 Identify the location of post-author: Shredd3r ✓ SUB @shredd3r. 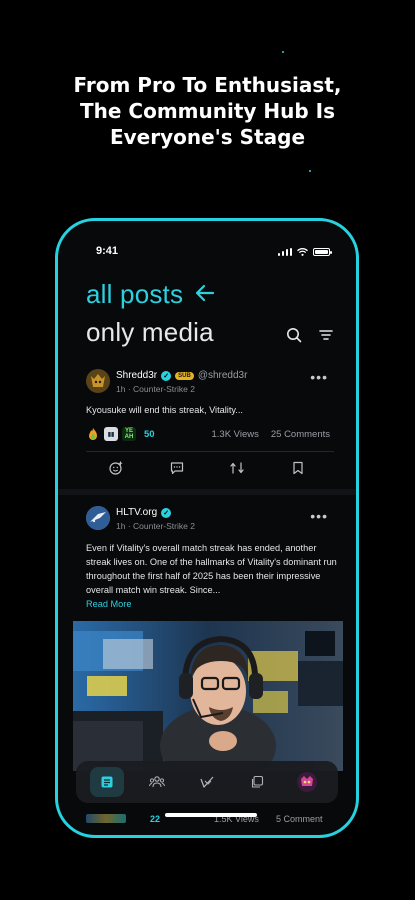
(181, 375).